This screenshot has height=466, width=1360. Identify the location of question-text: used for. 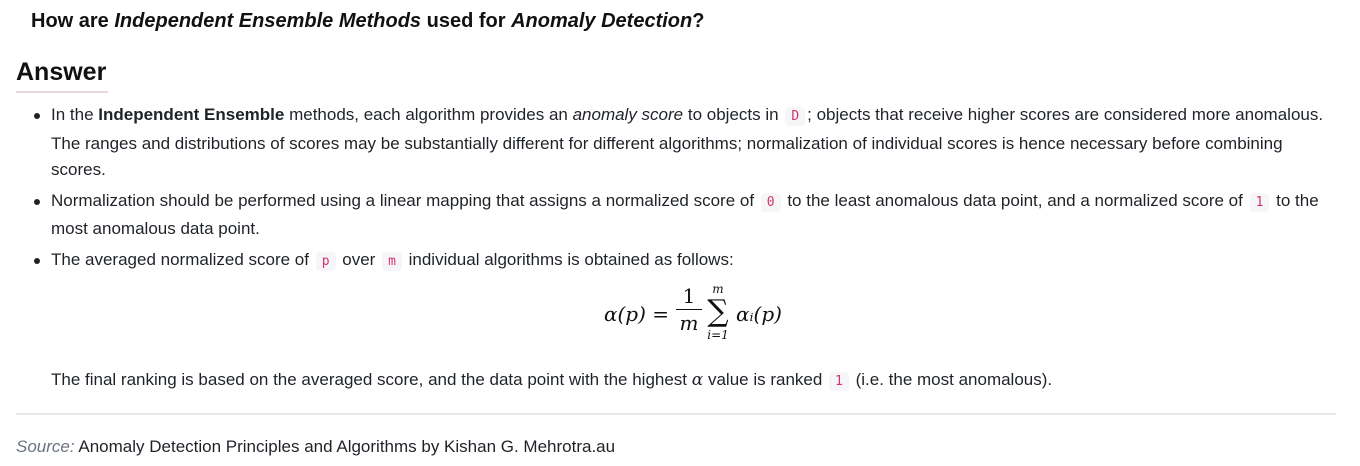
(466, 21).